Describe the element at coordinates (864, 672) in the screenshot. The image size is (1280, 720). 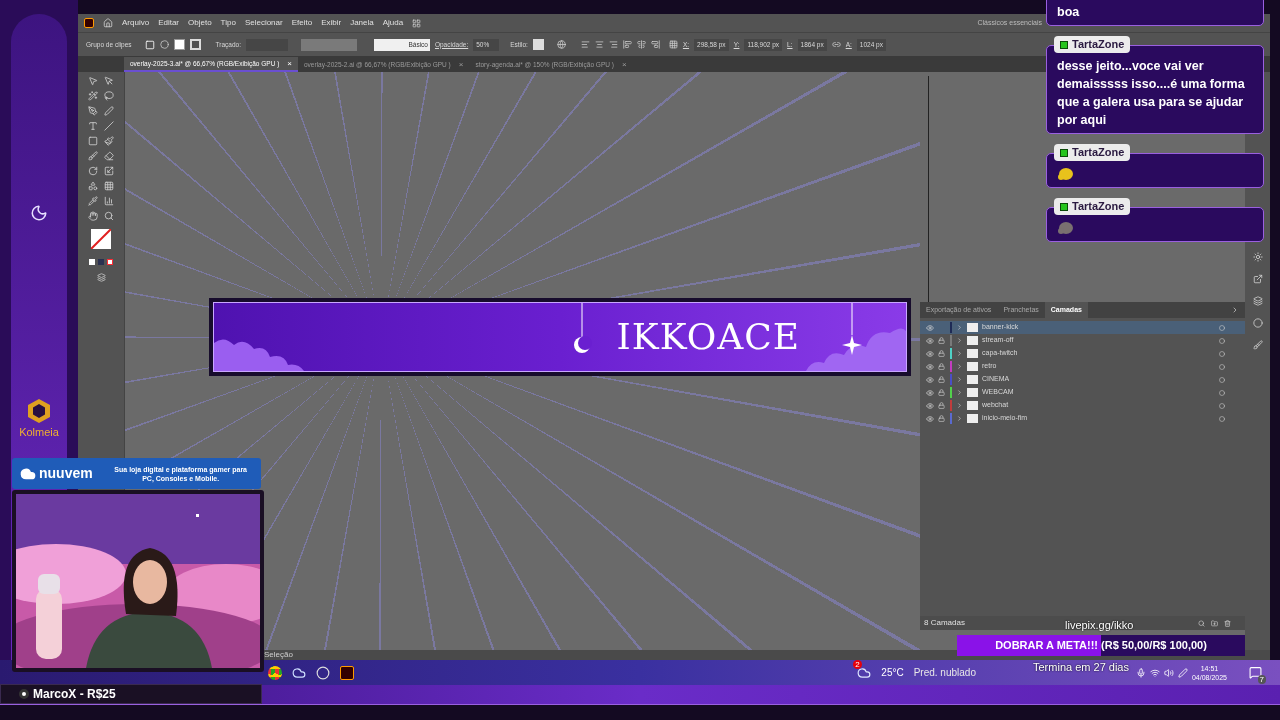
I see `weather-icon` at that location.